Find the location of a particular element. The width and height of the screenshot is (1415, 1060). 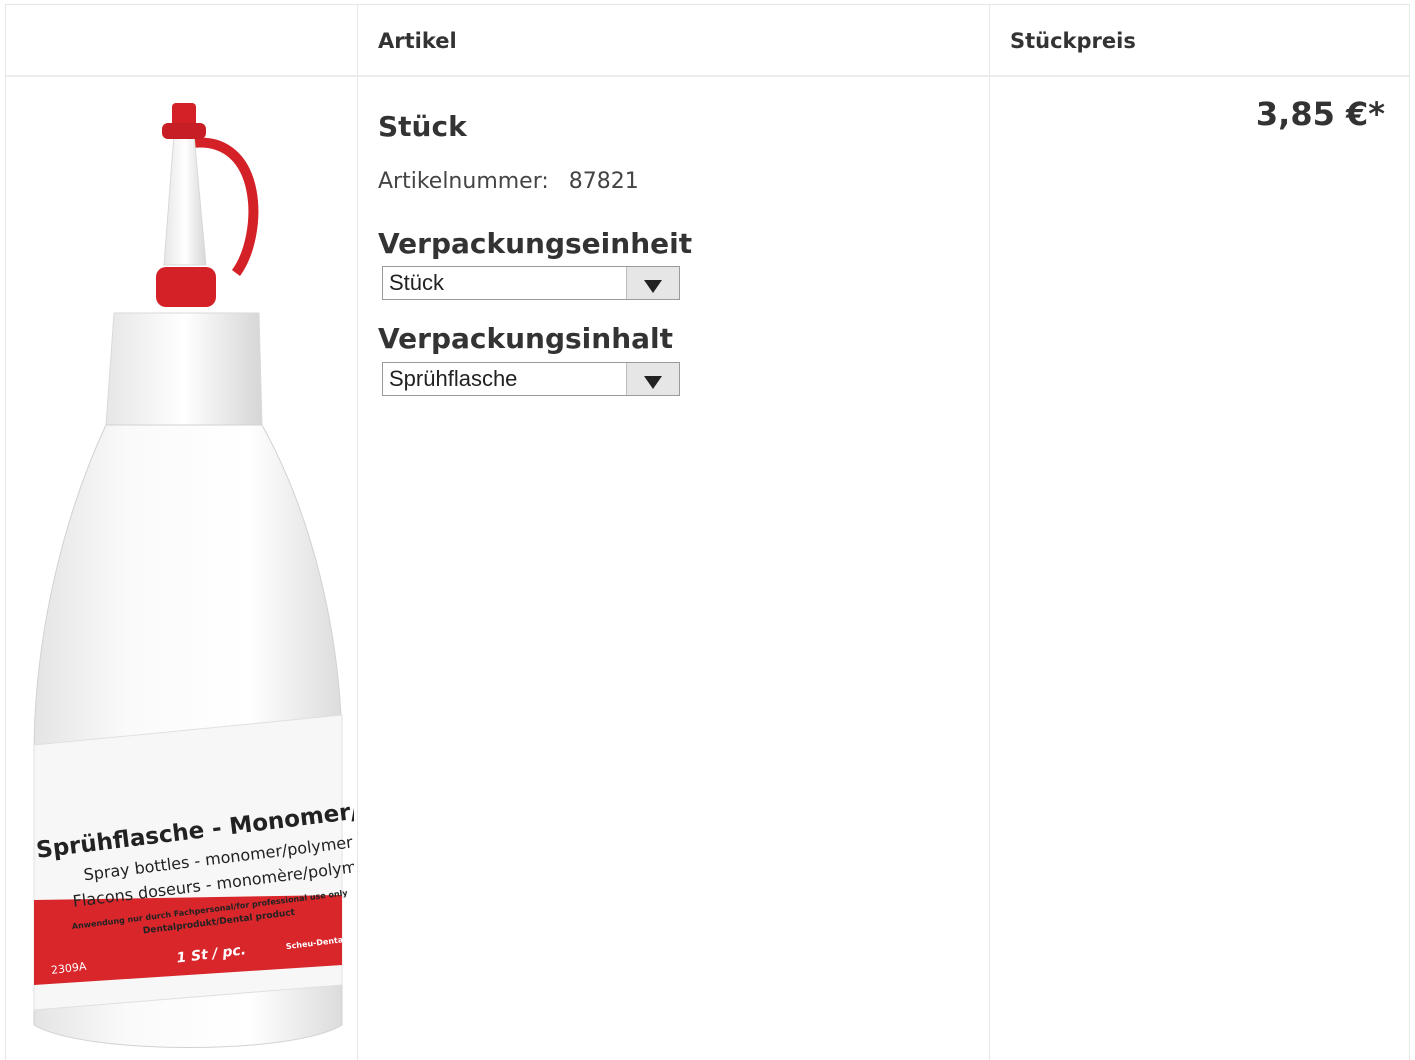

packaging-unit-label: Verpackungseinheit is located at coordinates (535, 243).